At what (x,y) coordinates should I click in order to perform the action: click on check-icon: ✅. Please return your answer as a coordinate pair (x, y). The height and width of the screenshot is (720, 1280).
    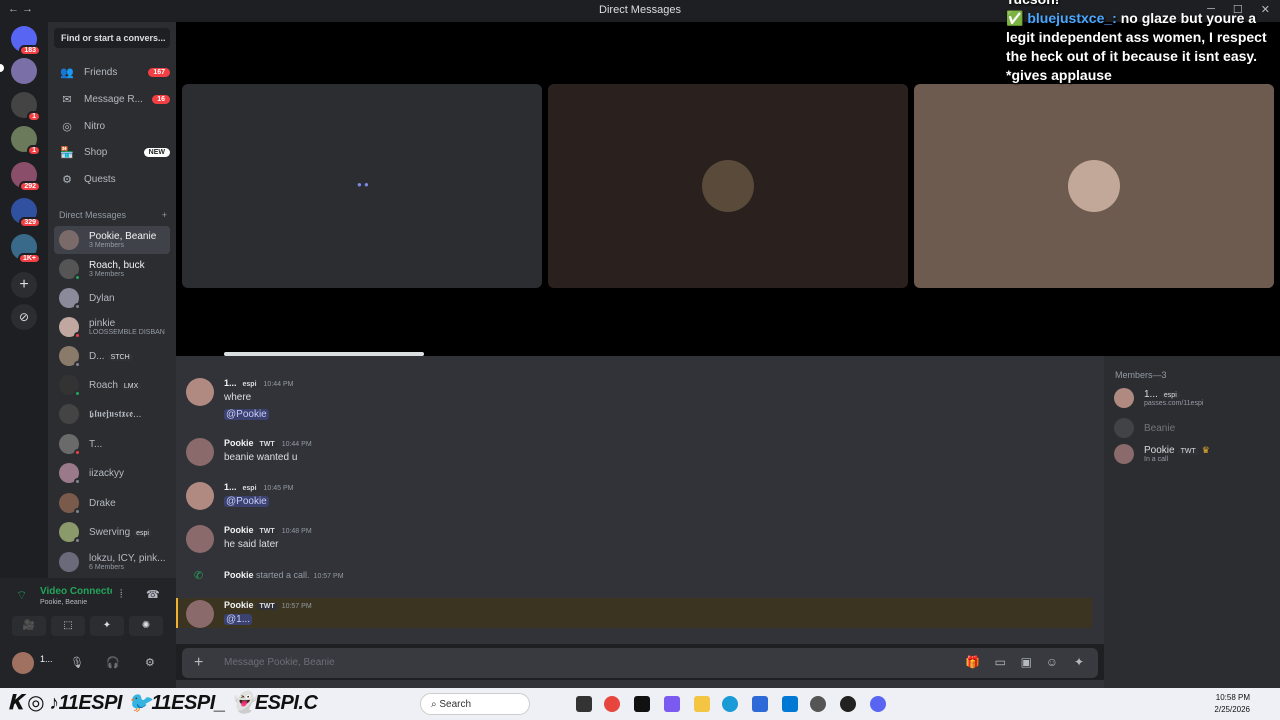
    Looking at the image, I should click on (1015, 18).